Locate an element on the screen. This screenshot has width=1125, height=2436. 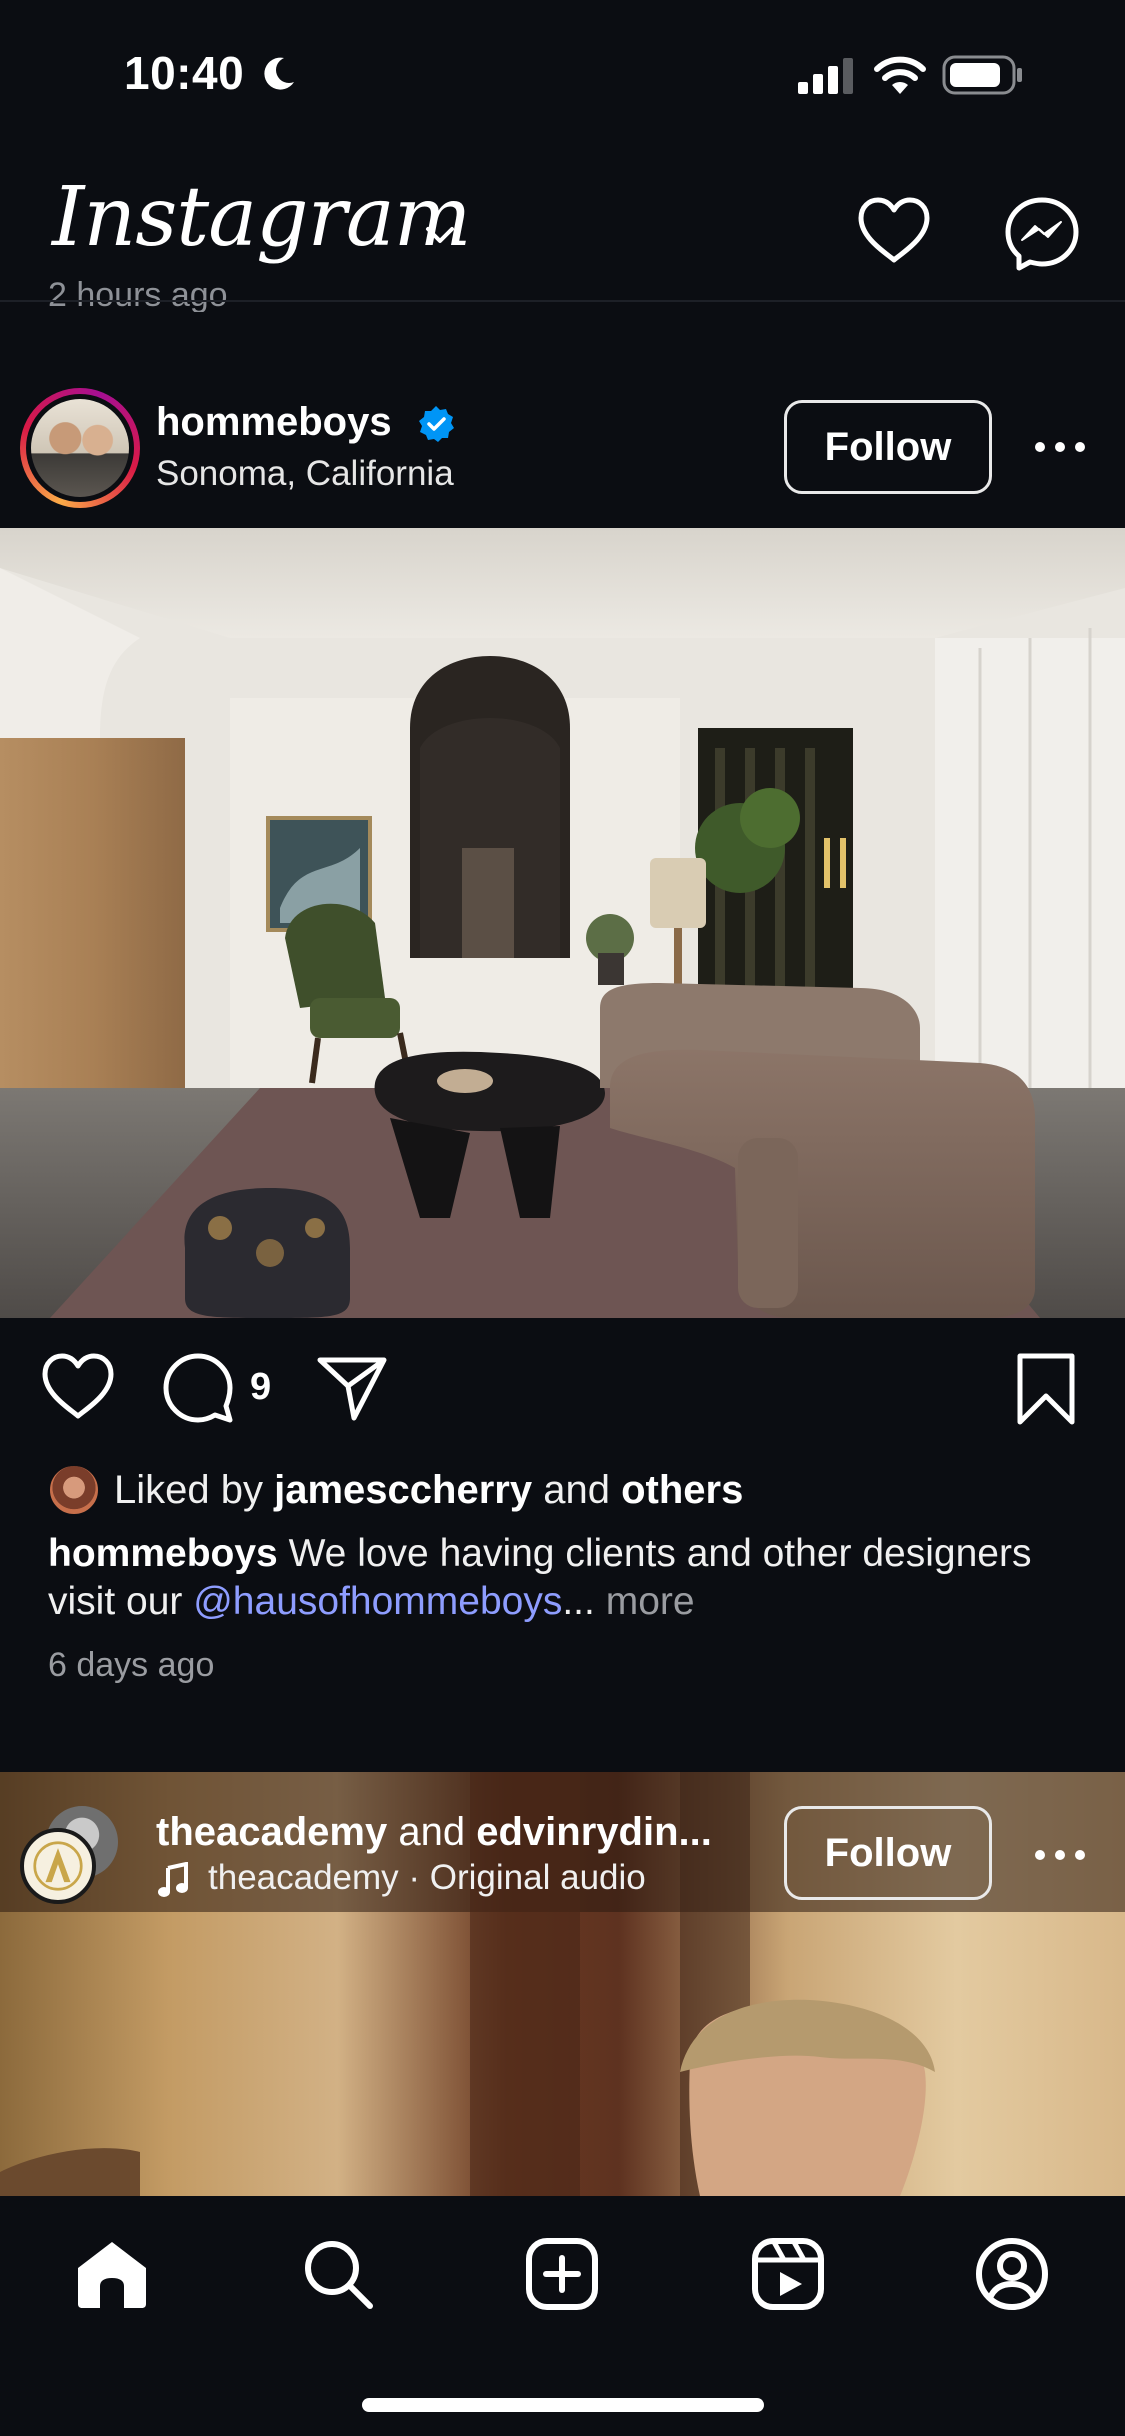
verified-badge-icon is located at coordinates (436, 424).